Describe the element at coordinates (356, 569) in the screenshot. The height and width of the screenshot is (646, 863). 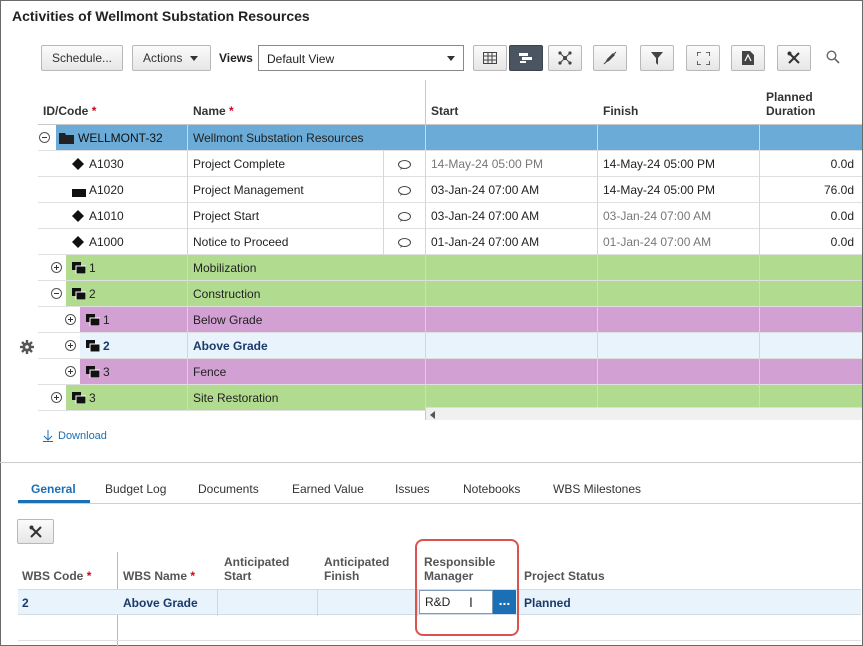
I see `detail-header-anticipated-finish: Anticipated Finish` at that location.